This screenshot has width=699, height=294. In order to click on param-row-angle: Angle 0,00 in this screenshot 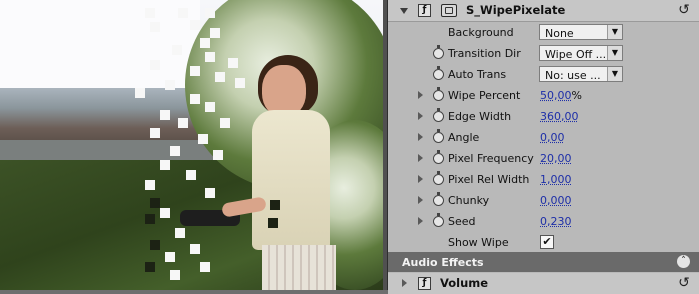, I will do `click(543, 137)`.